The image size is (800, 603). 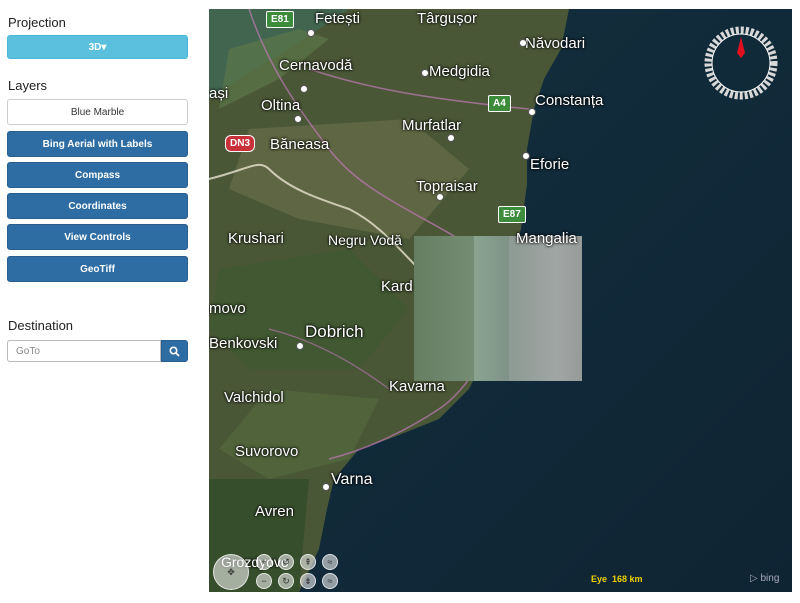 What do you see at coordinates (41, 325) in the screenshot?
I see `destination-heading: Destination` at bounding box center [41, 325].